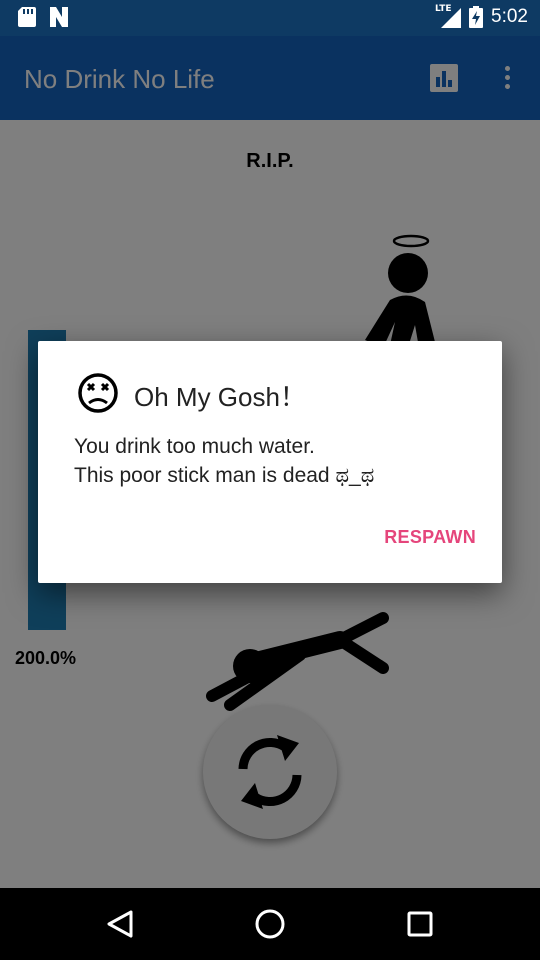 This screenshot has width=540, height=960. What do you see at coordinates (418, 542) in the screenshot?
I see `respawn-button: RESPAWN` at bounding box center [418, 542].